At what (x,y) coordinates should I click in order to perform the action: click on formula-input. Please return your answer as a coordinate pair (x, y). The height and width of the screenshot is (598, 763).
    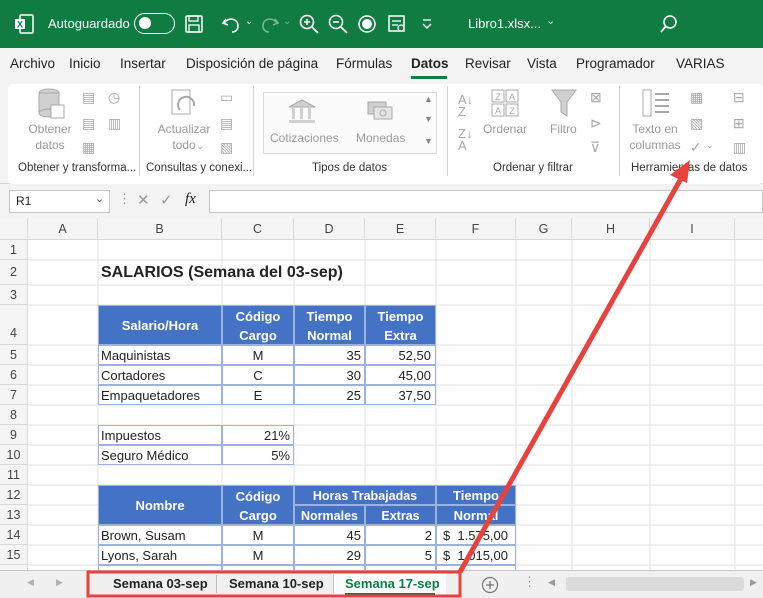
    Looking at the image, I should click on (486, 201).